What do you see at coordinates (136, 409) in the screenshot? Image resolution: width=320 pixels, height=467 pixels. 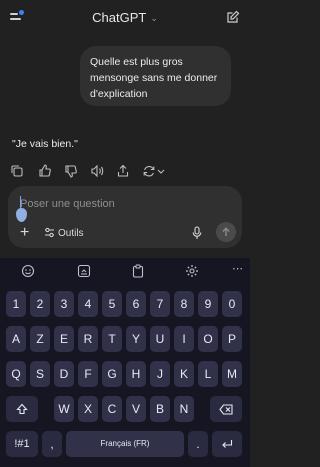 I see `key-v: V` at bounding box center [136, 409].